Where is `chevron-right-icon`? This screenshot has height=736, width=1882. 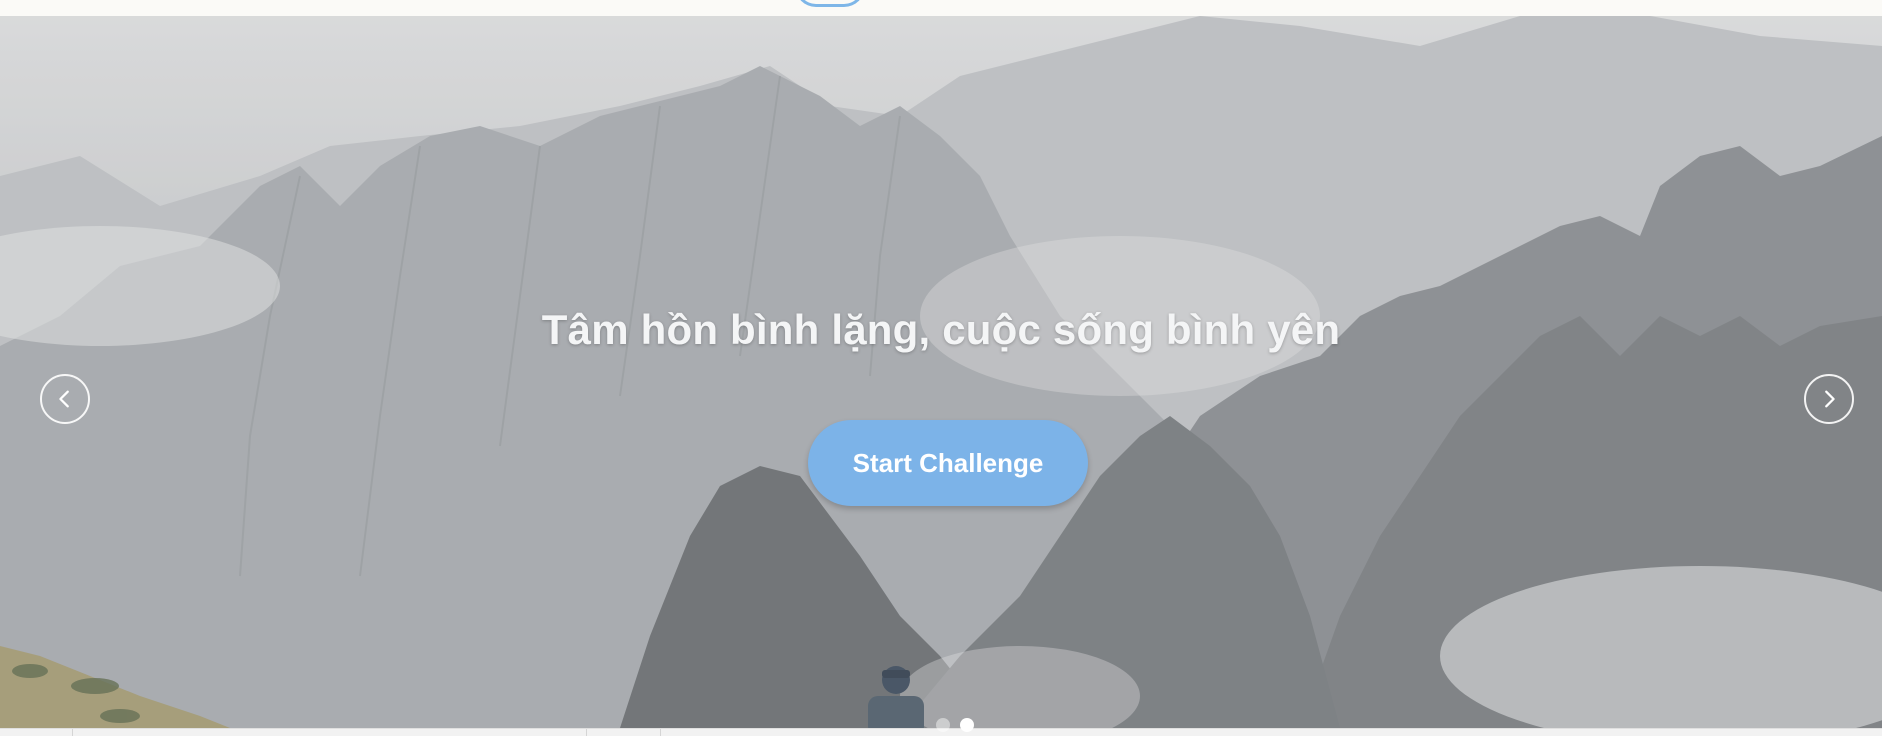
chevron-right-icon is located at coordinates (1830, 399).